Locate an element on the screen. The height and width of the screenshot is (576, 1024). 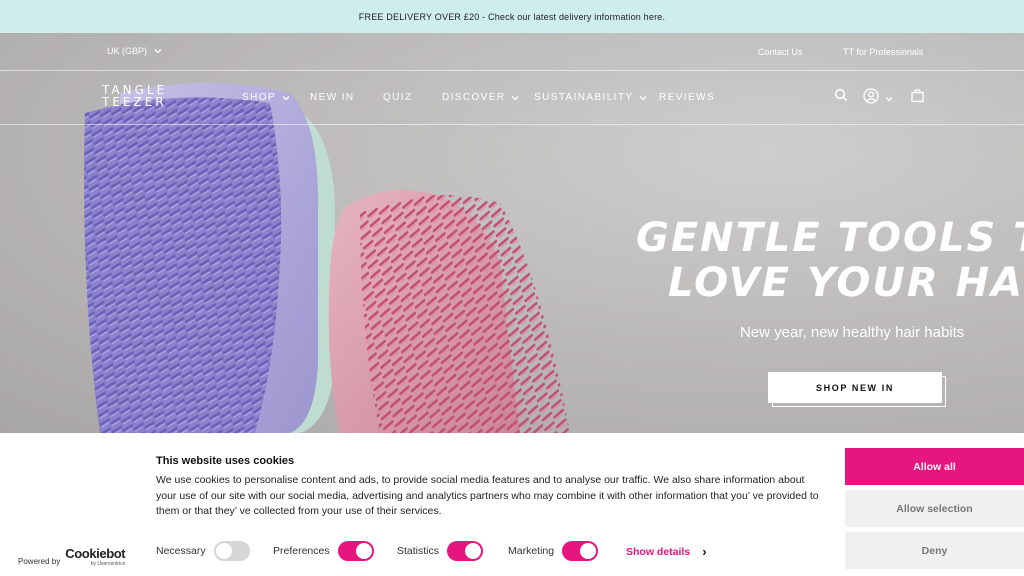
hero-subheading: New year, new healthy hair habits is located at coordinates (852, 332).